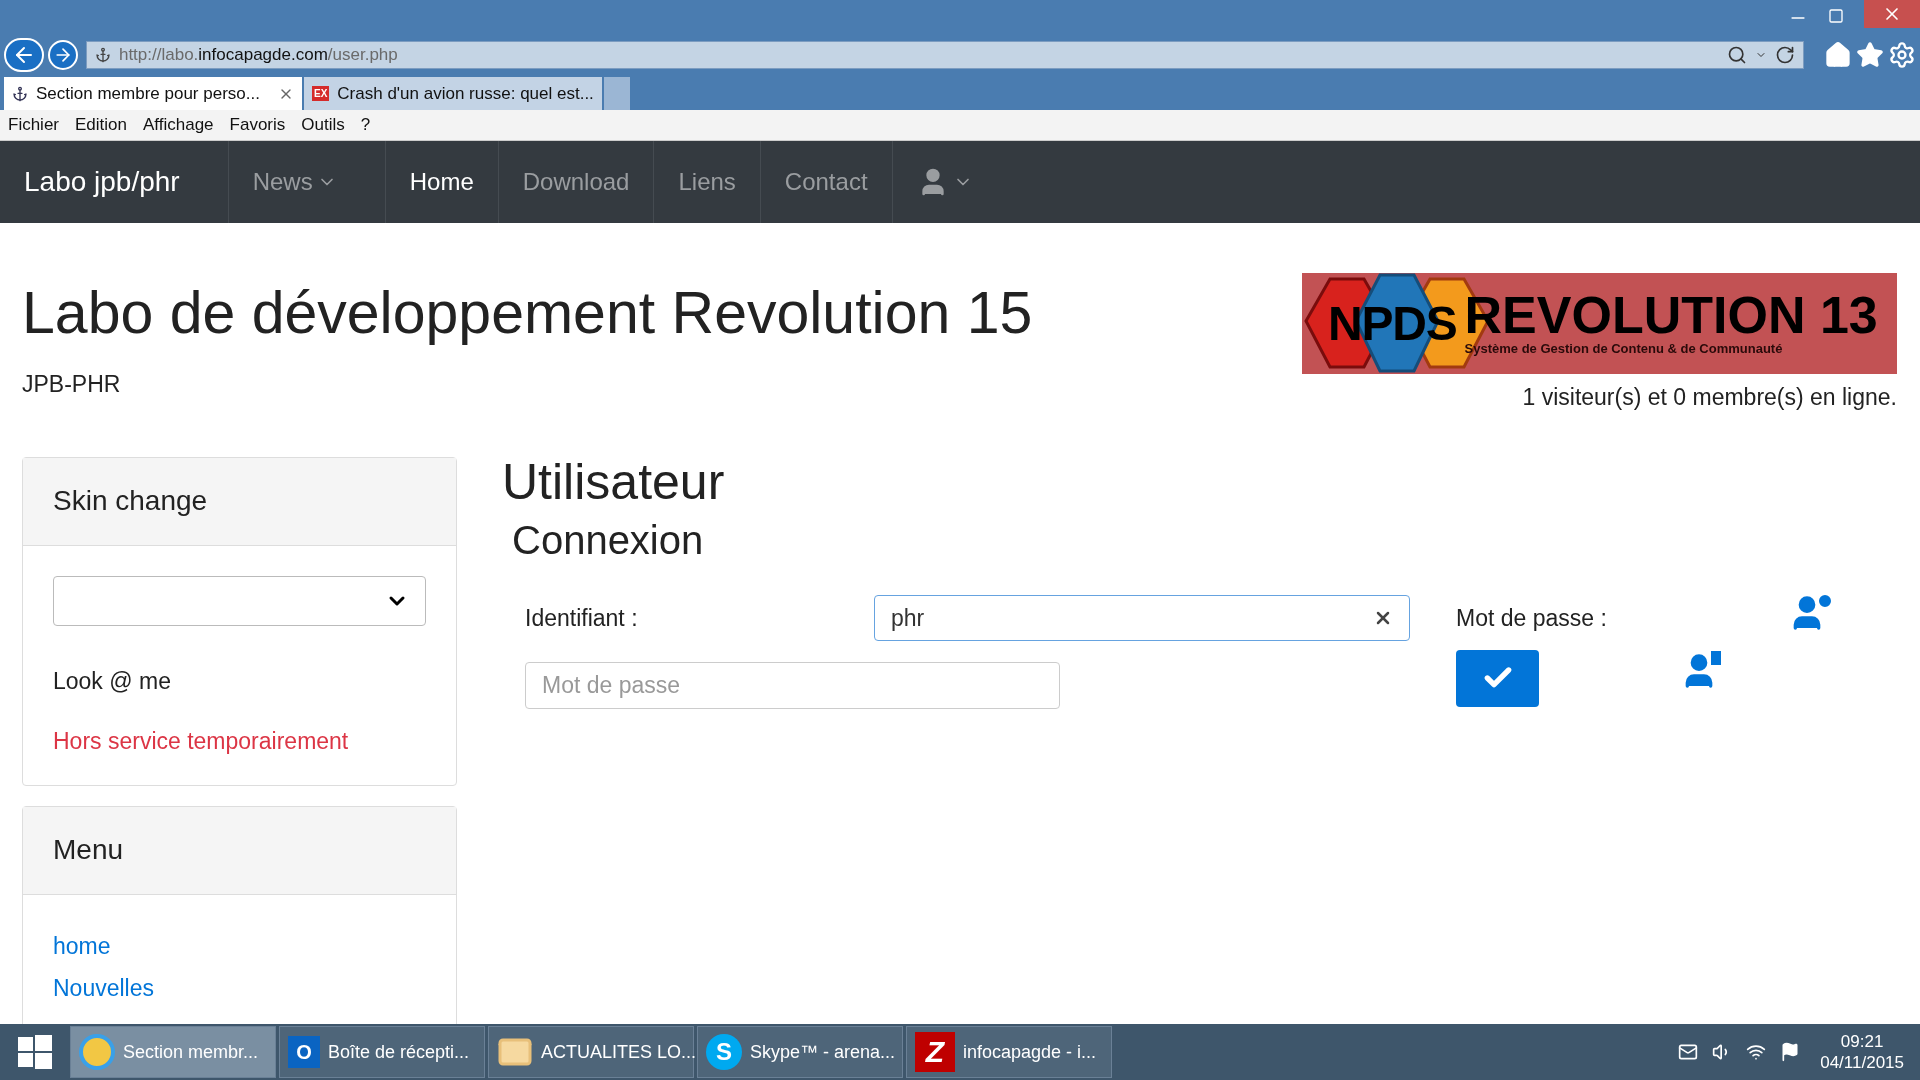 The width and height of the screenshot is (1920, 1080). Describe the element at coordinates (581, 618) in the screenshot. I see `field-label: Identifiant :` at that location.